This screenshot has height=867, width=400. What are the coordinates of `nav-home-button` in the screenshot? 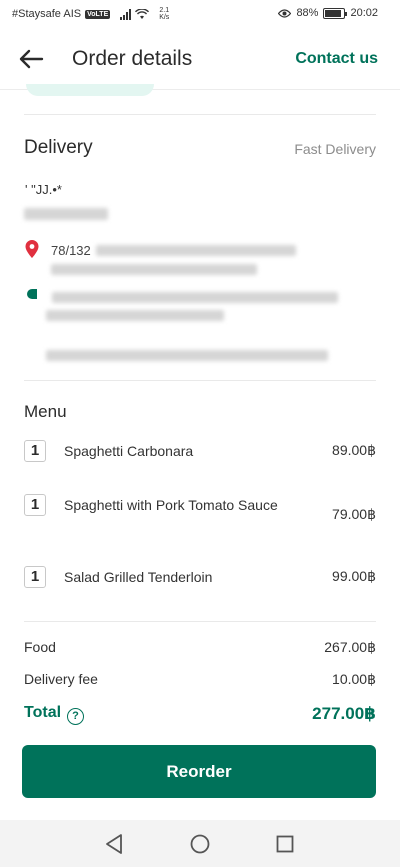 It's located at (200, 844).